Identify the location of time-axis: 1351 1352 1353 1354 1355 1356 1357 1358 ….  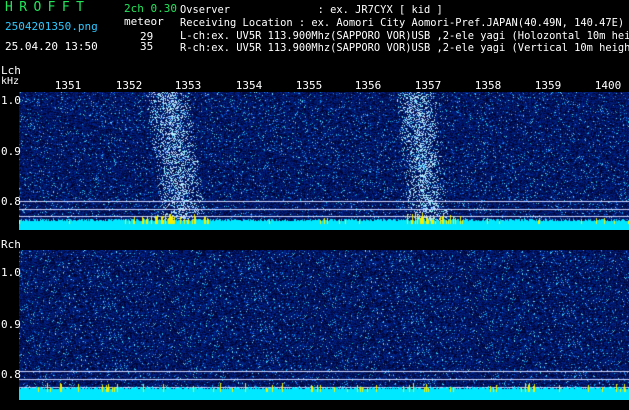
(314, 86).